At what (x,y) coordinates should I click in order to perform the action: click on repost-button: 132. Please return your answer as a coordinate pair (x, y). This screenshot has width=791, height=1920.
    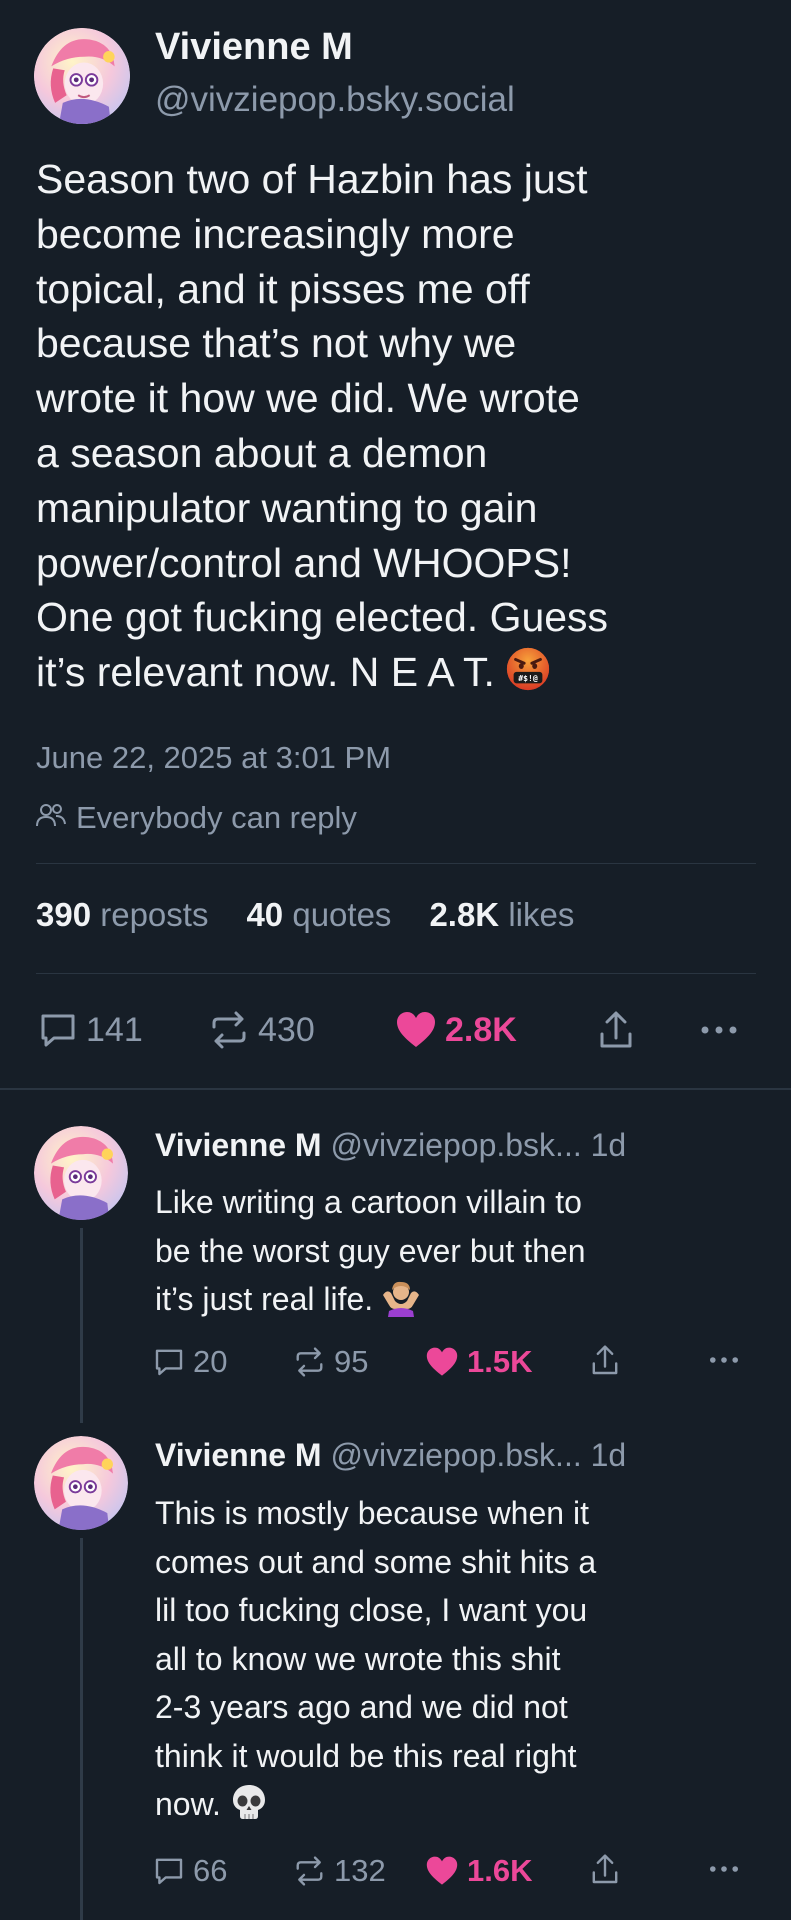
    Looking at the image, I should click on (339, 1871).